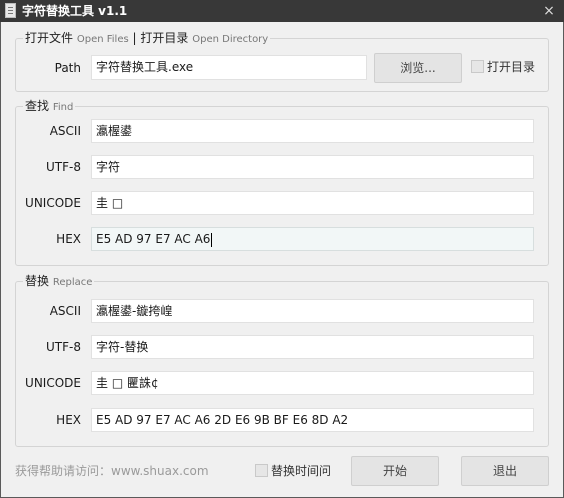  I want to click on open-directory-checkbox: 打开目录, so click(503, 67).